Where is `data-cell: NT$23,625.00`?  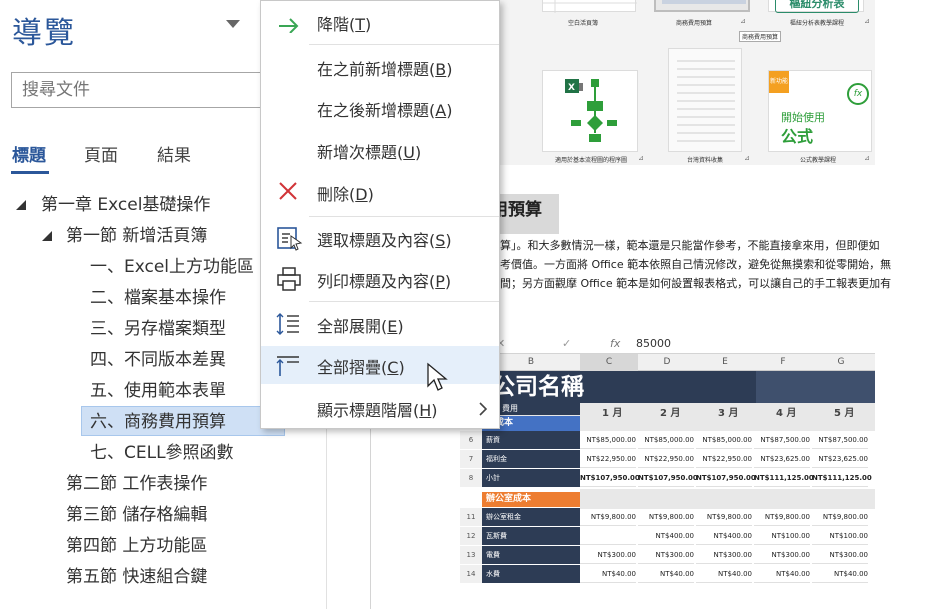
data-cell: NT$23,625.00 is located at coordinates (782, 459).